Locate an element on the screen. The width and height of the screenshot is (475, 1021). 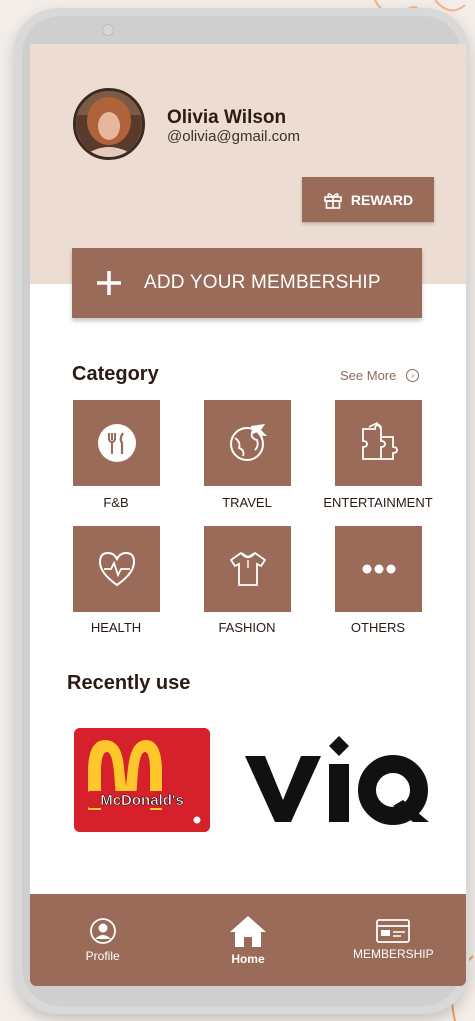
category-label-entertainment: ENTERTAINMENT is located at coordinates (378, 502).